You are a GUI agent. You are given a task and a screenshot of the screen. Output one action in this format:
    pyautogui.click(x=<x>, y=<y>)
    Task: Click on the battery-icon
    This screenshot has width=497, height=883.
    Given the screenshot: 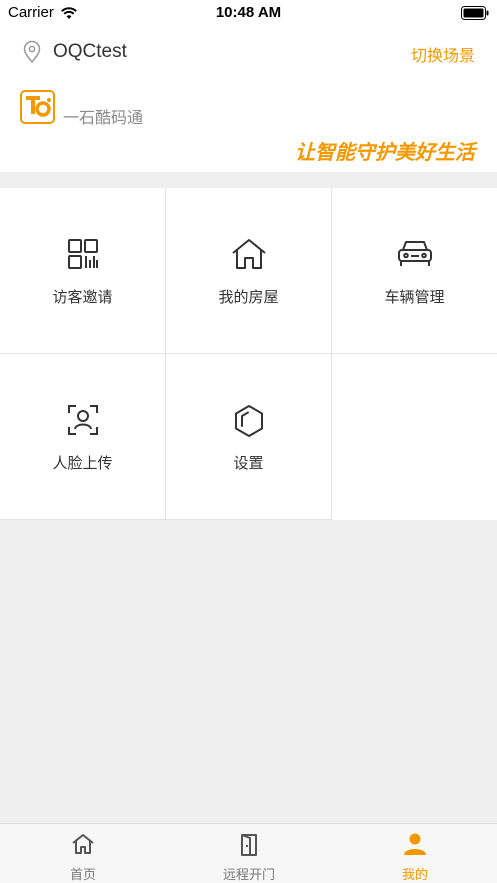 What is the action you would take?
    pyautogui.click(x=475, y=14)
    